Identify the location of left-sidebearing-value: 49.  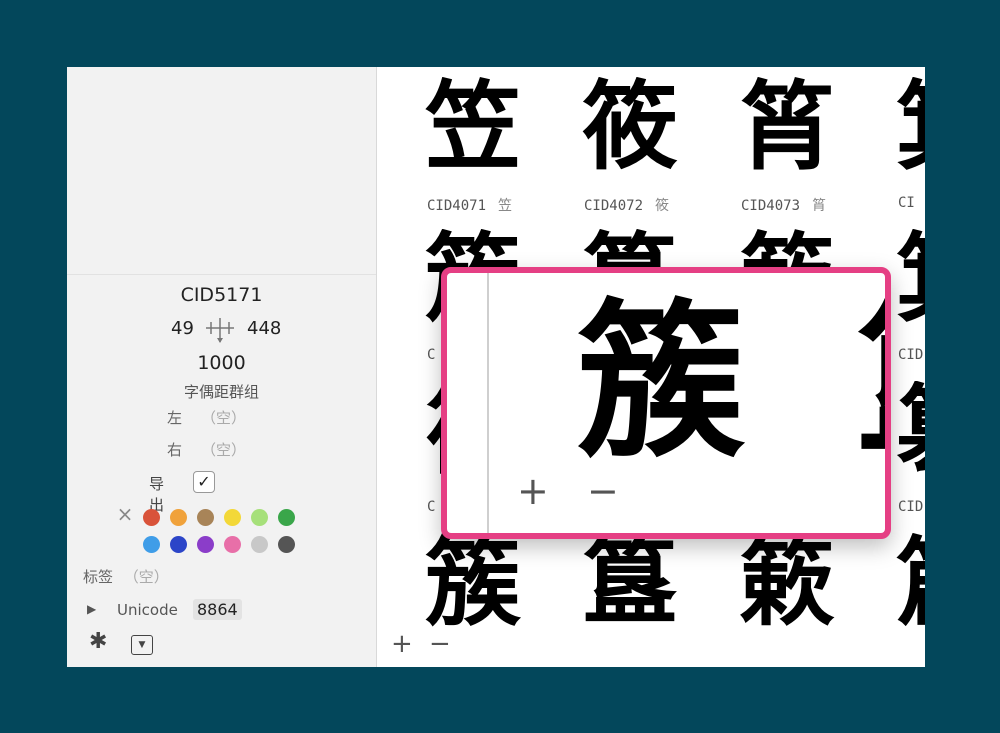
(182, 328).